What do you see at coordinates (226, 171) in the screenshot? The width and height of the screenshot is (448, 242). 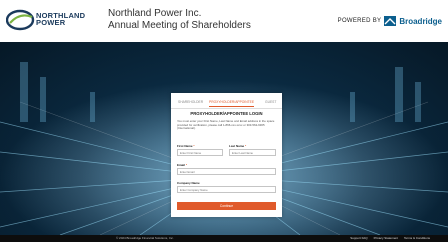 I see `email-input` at bounding box center [226, 171].